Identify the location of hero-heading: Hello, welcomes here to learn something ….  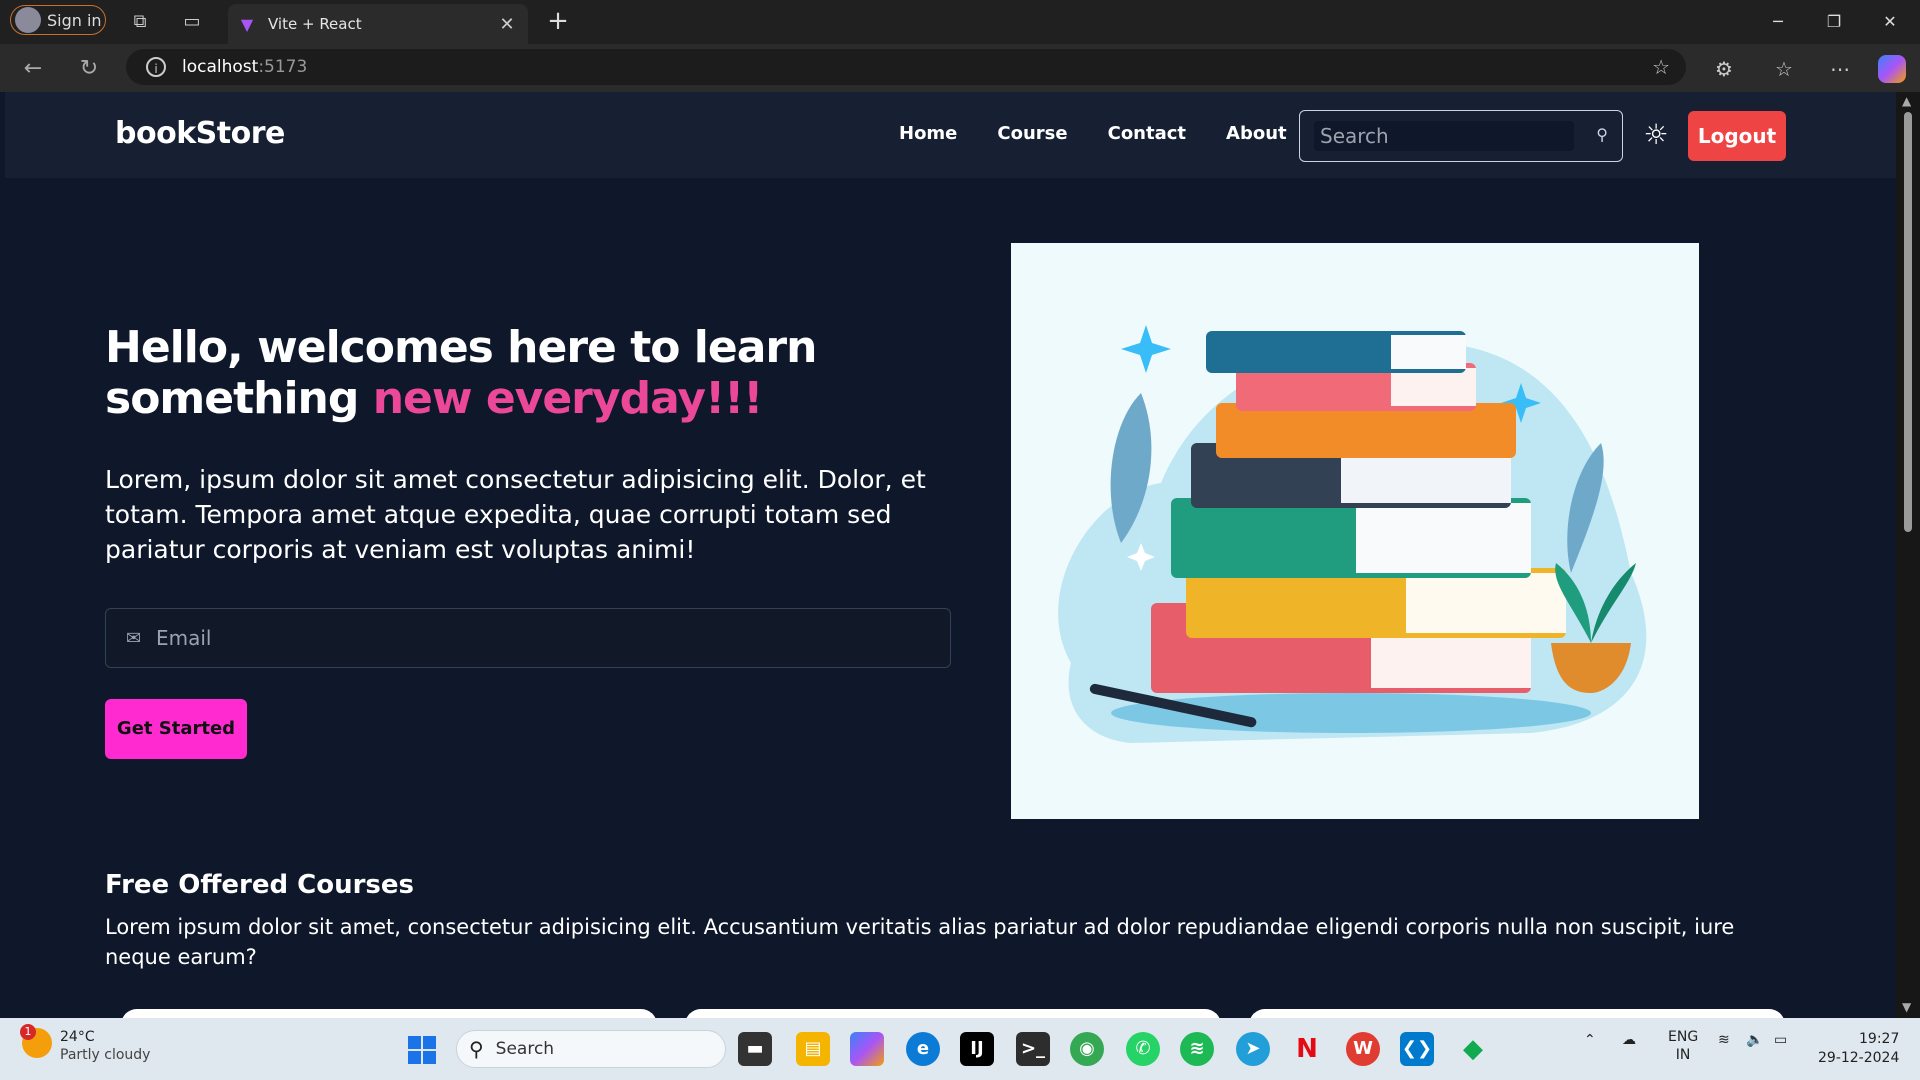
(485, 373).